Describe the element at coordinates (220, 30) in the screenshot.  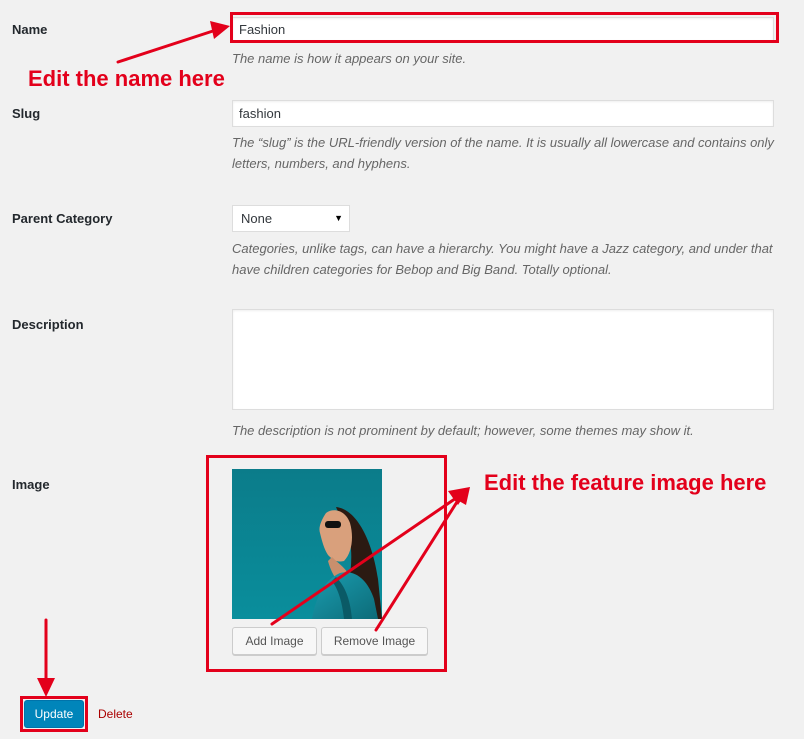
I see `name-arrowhead-icon` at that location.